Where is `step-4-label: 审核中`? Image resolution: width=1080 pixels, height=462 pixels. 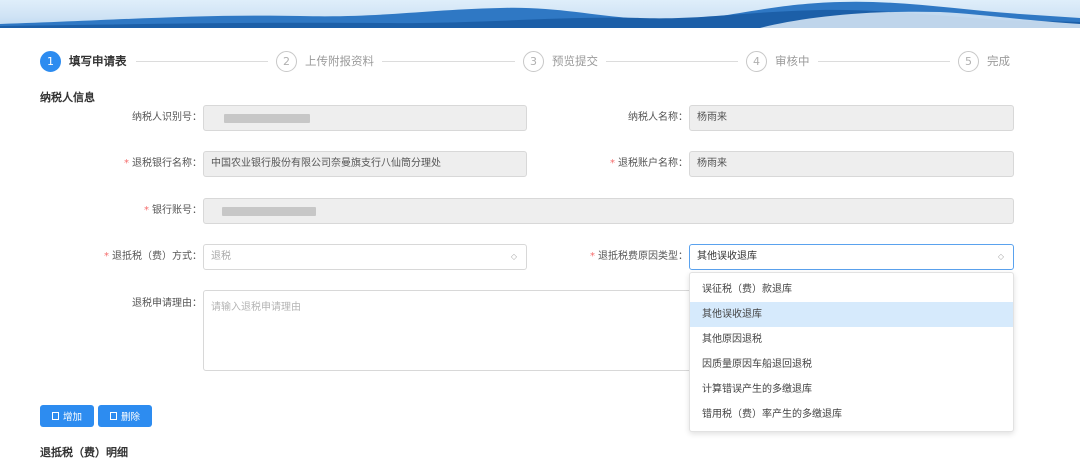 step-4-label: 审核中 is located at coordinates (792, 61).